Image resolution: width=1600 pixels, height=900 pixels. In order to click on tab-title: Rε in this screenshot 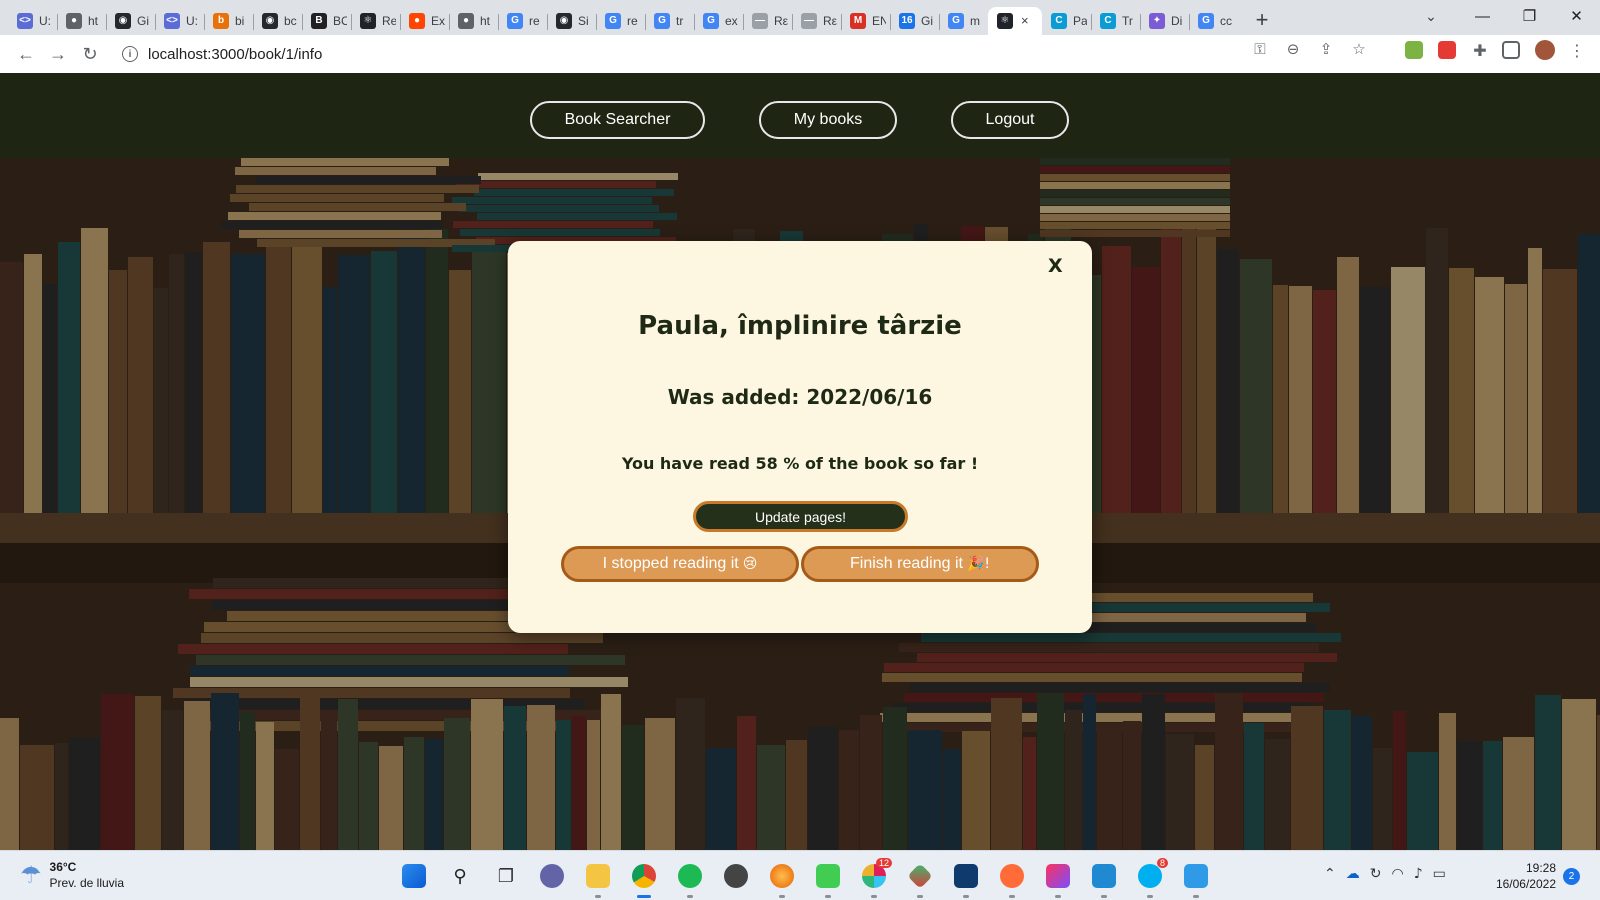, I will do `click(830, 20)`.